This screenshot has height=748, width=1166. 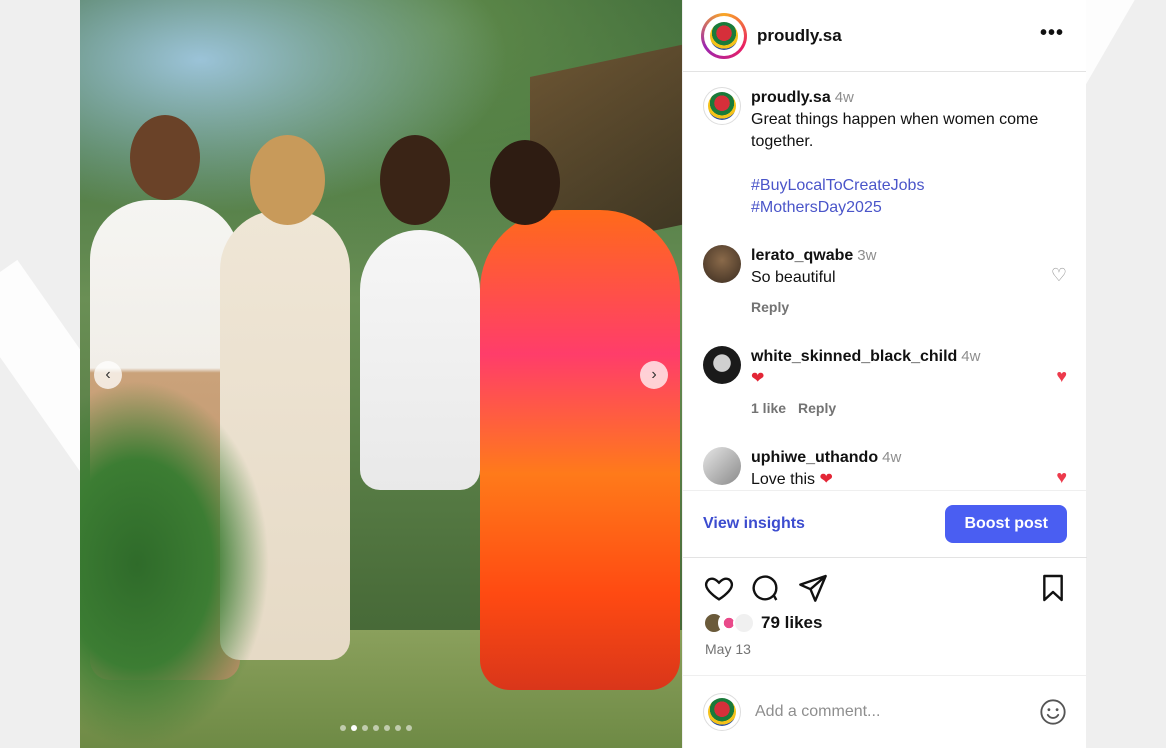 What do you see at coordinates (813, 588) in the screenshot?
I see `share-icon` at bounding box center [813, 588].